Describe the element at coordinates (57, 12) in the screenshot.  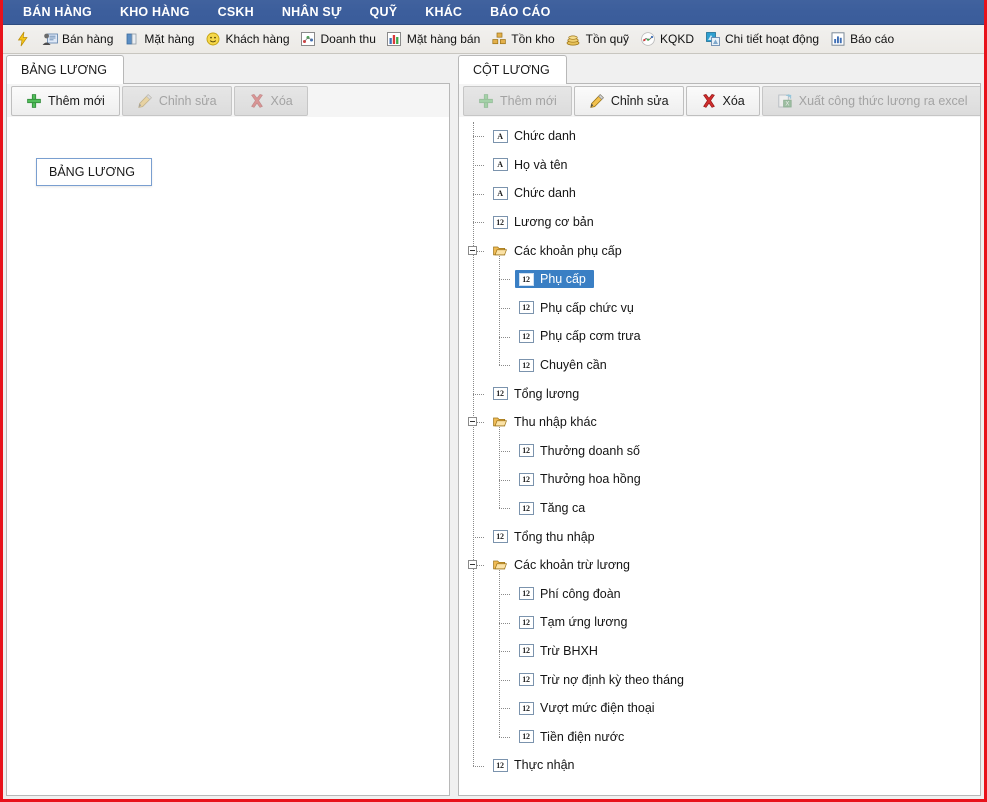
I see `menubar-item-0: BÁN HÀNG` at that location.